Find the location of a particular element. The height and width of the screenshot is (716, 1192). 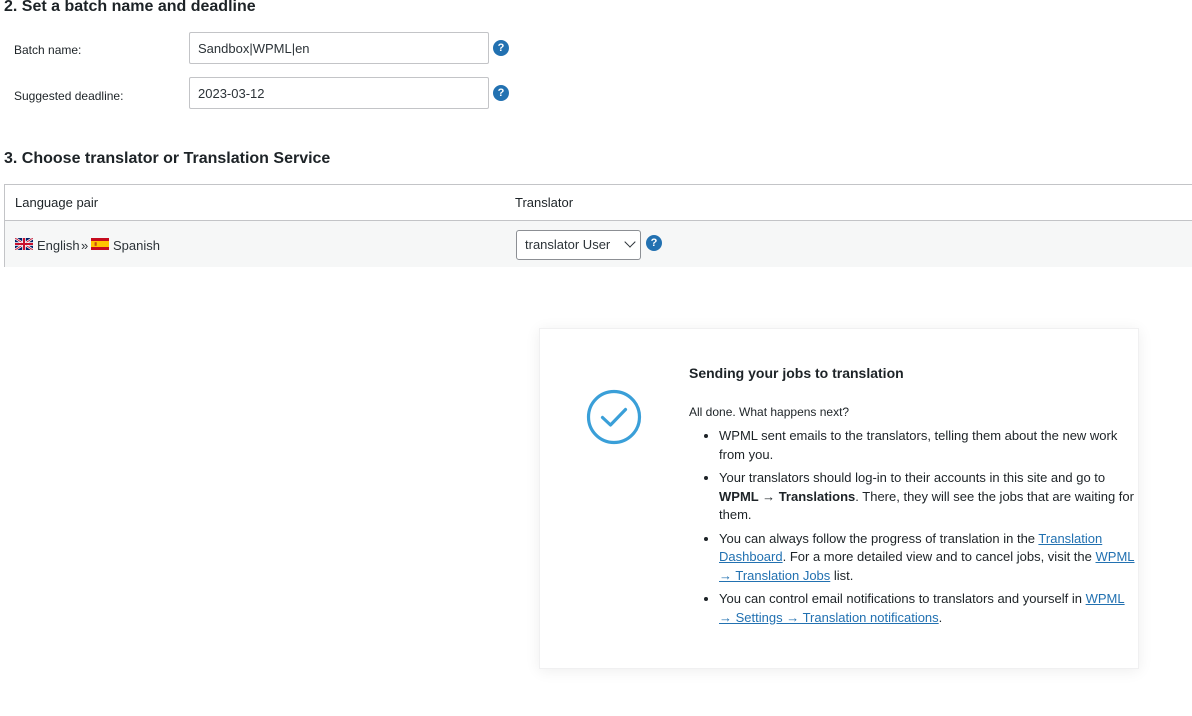

wpml-translations-path: WPML → Translations is located at coordinates (787, 496).